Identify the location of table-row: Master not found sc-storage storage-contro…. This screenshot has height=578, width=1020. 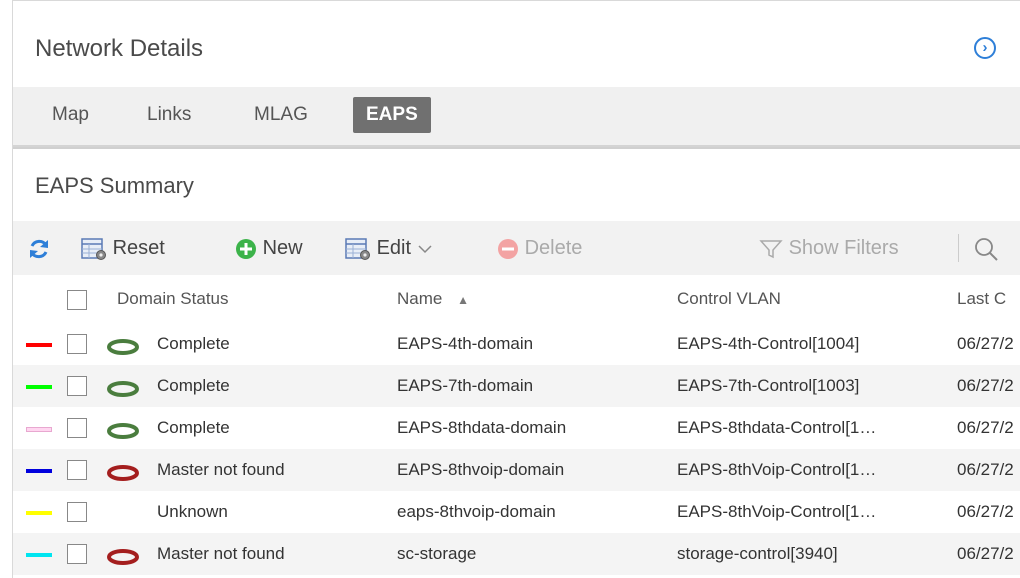
(516, 554).